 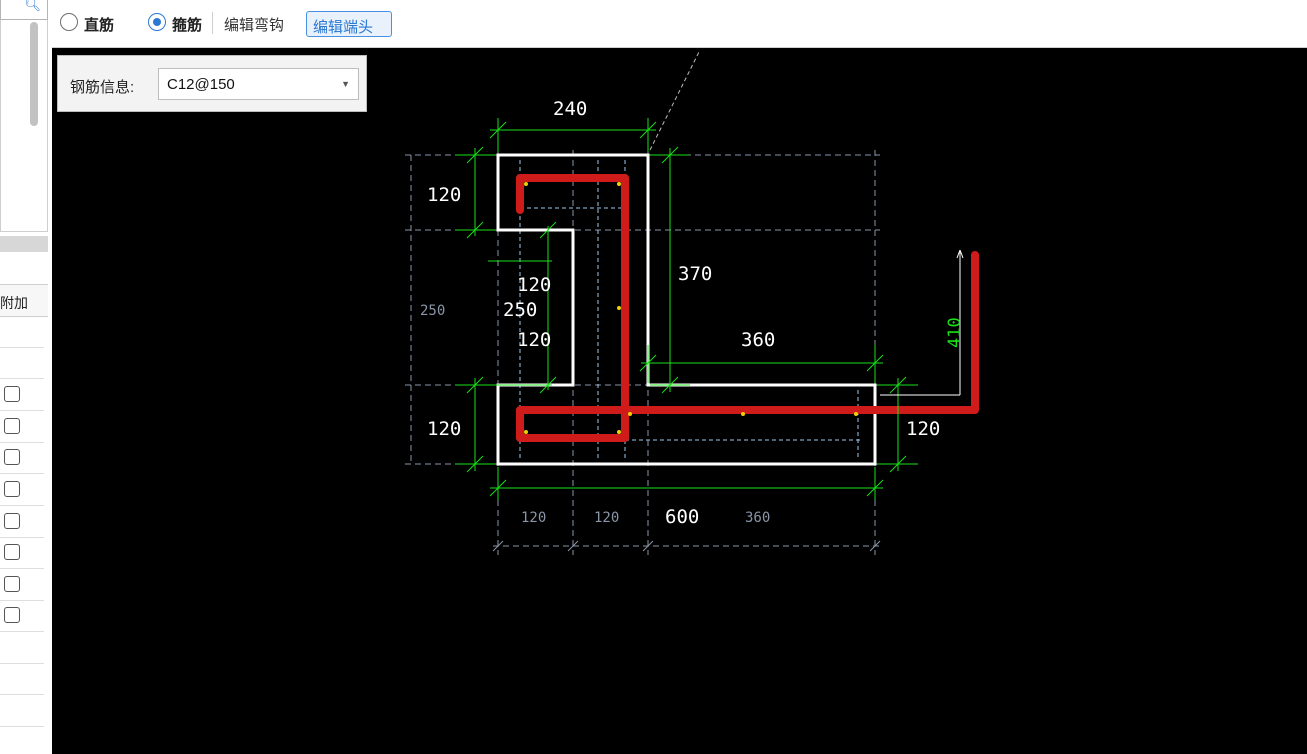 I want to click on column-header: 附加, so click(x=24, y=300).